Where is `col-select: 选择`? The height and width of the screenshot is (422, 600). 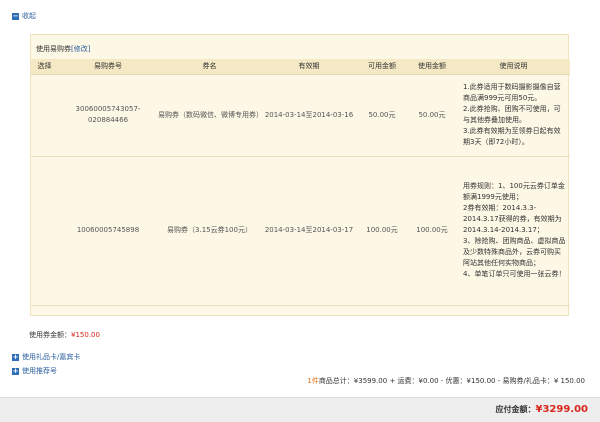 col-select: 选择 is located at coordinates (44, 67).